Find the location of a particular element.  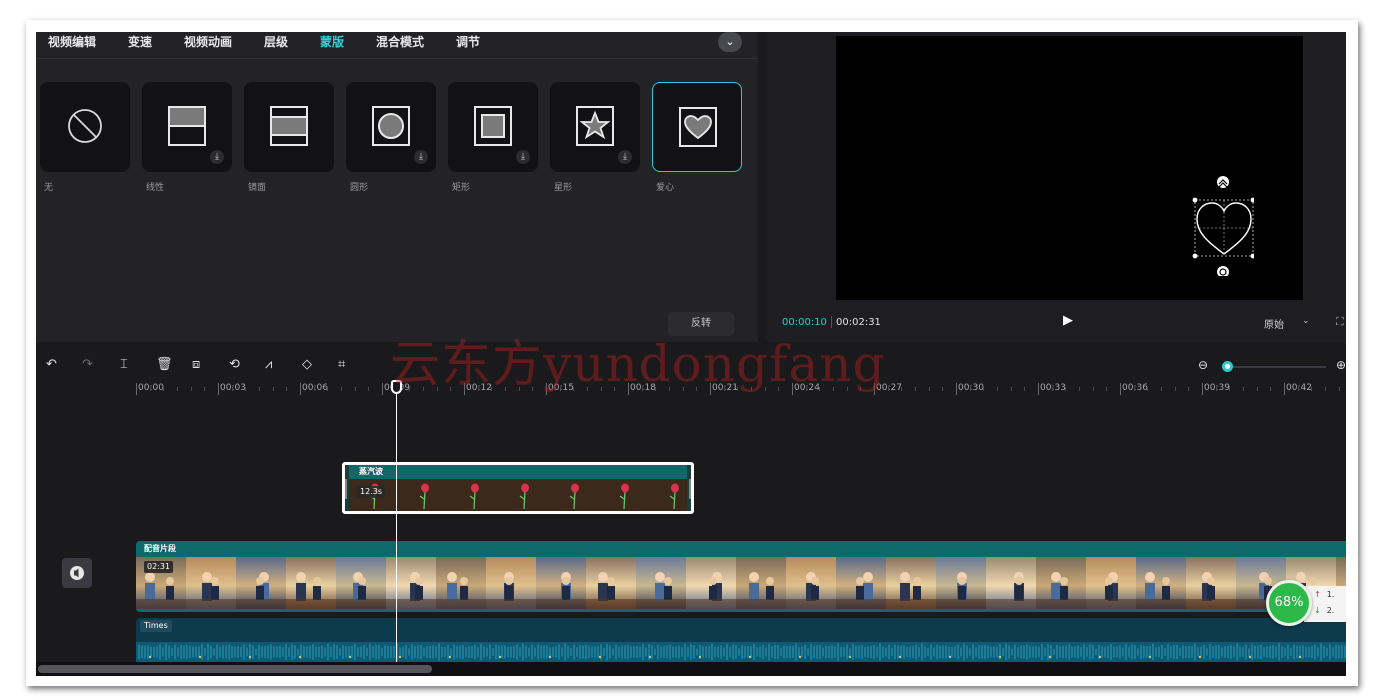

property-tabs: 视频编辑 变速 视频动画 层级 蒙版 混合模式 调节 ⌄ is located at coordinates (397, 43).